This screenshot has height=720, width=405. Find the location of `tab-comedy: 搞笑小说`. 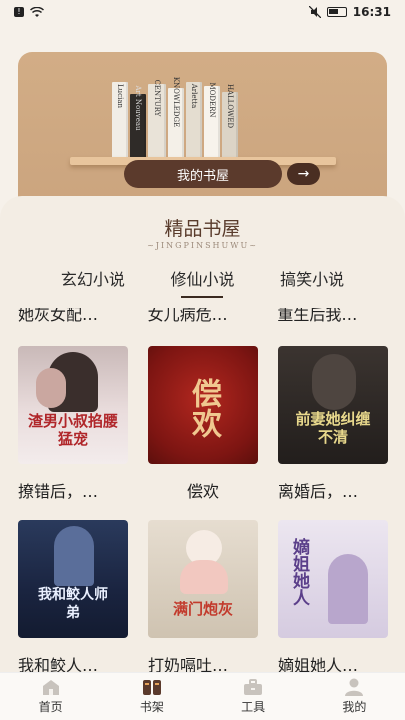

tab-comedy: 搞笑小说 is located at coordinates (312, 282).